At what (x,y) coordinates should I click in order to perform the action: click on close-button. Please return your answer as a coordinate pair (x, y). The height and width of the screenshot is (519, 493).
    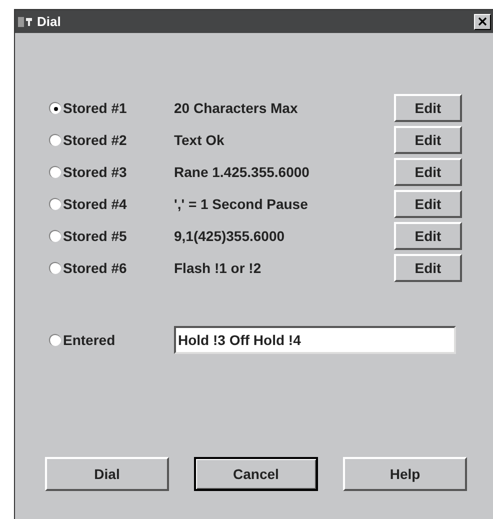
    Looking at the image, I should click on (482, 22).